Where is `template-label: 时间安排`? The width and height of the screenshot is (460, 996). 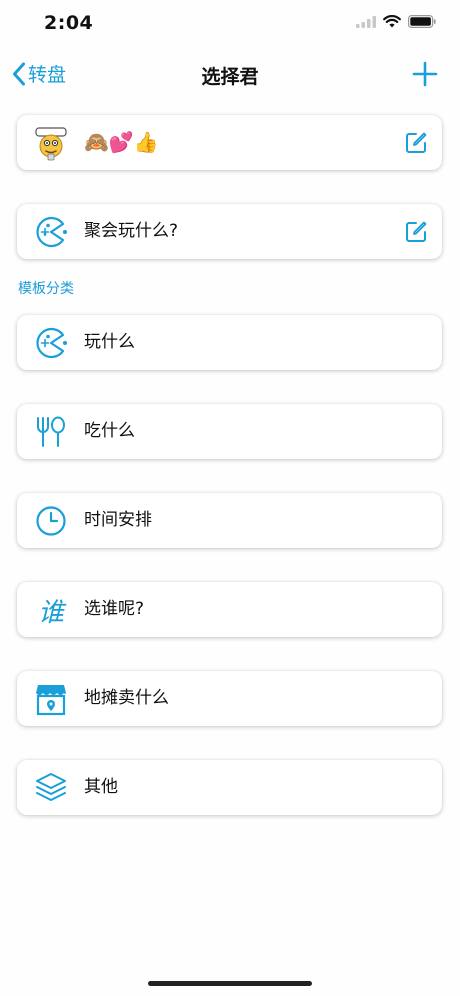 template-label: 时间安排 is located at coordinates (118, 520).